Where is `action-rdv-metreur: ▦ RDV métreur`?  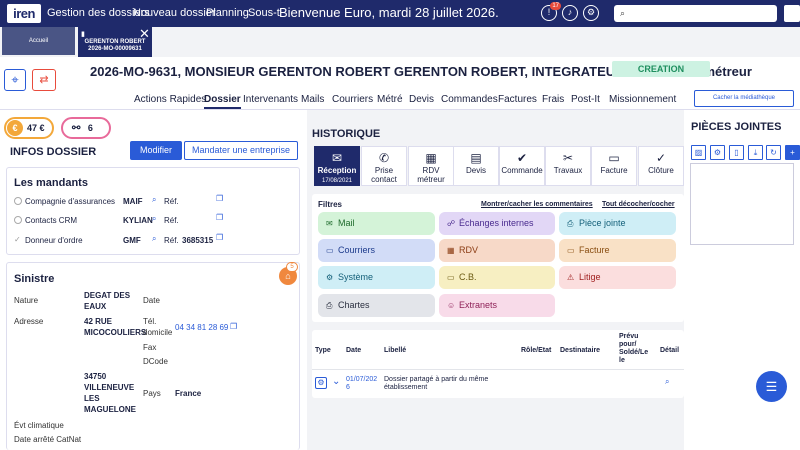 action-rdv-metreur: ▦ RDV métreur is located at coordinates (431, 166).